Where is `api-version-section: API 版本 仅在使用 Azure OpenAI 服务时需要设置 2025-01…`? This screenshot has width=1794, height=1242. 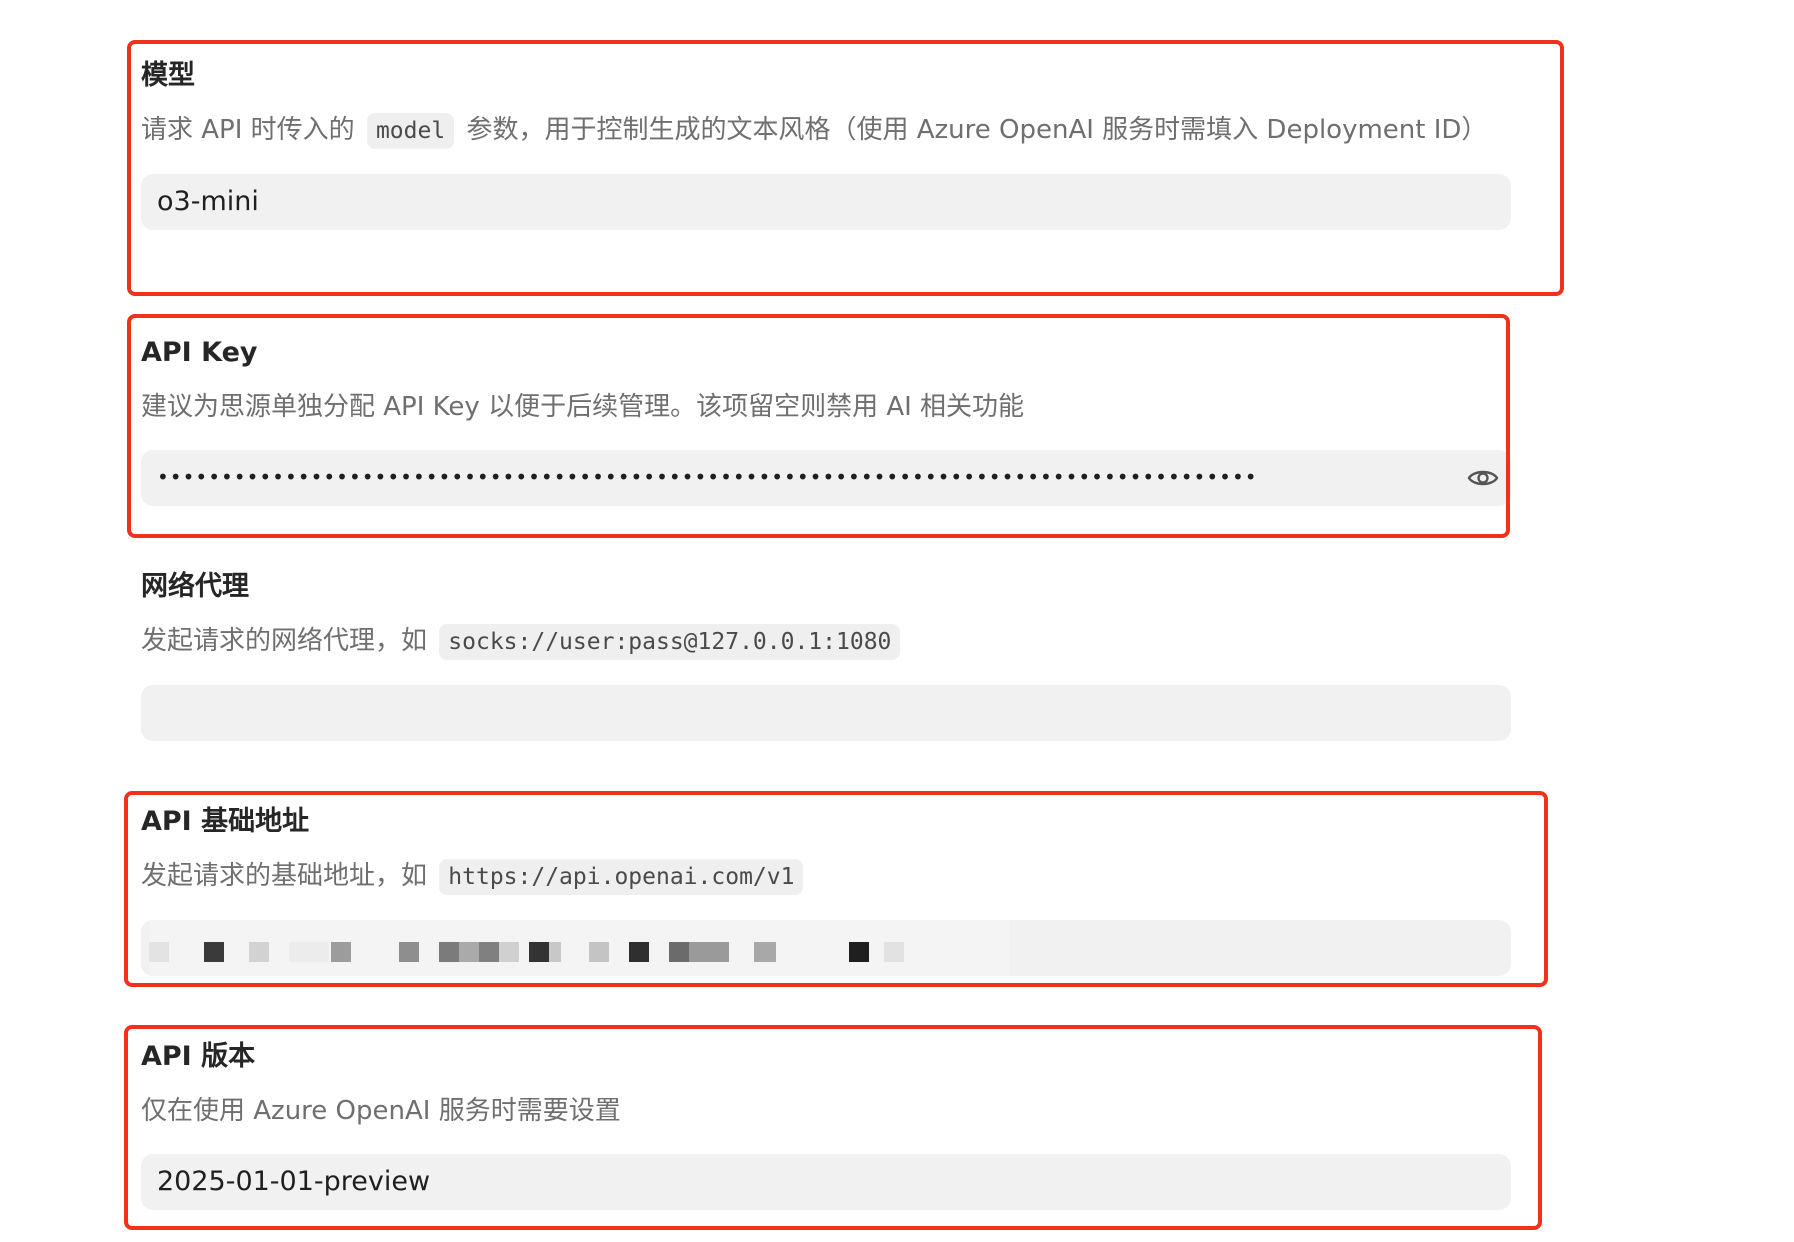
api-version-section: API 版本 仅在使用 Azure OpenAI 服务时需要设置 2025-01… is located at coordinates (826, 1123).